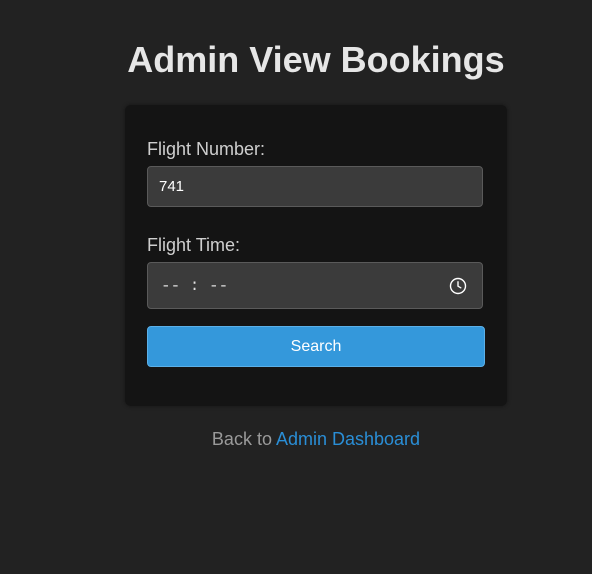 This screenshot has height=574, width=592. I want to click on admin-dashboard-link: Admin Dashboard, so click(348, 439).